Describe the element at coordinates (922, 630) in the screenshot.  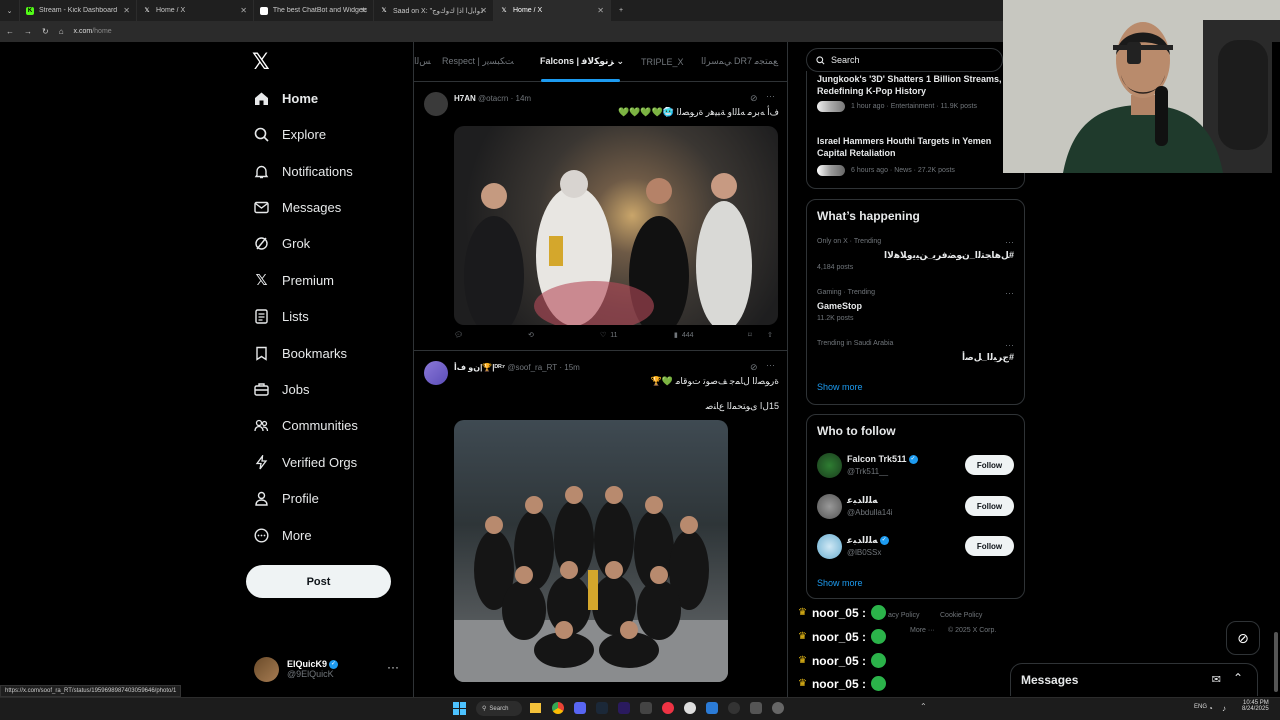
I see `footer-more-link: More ···` at that location.